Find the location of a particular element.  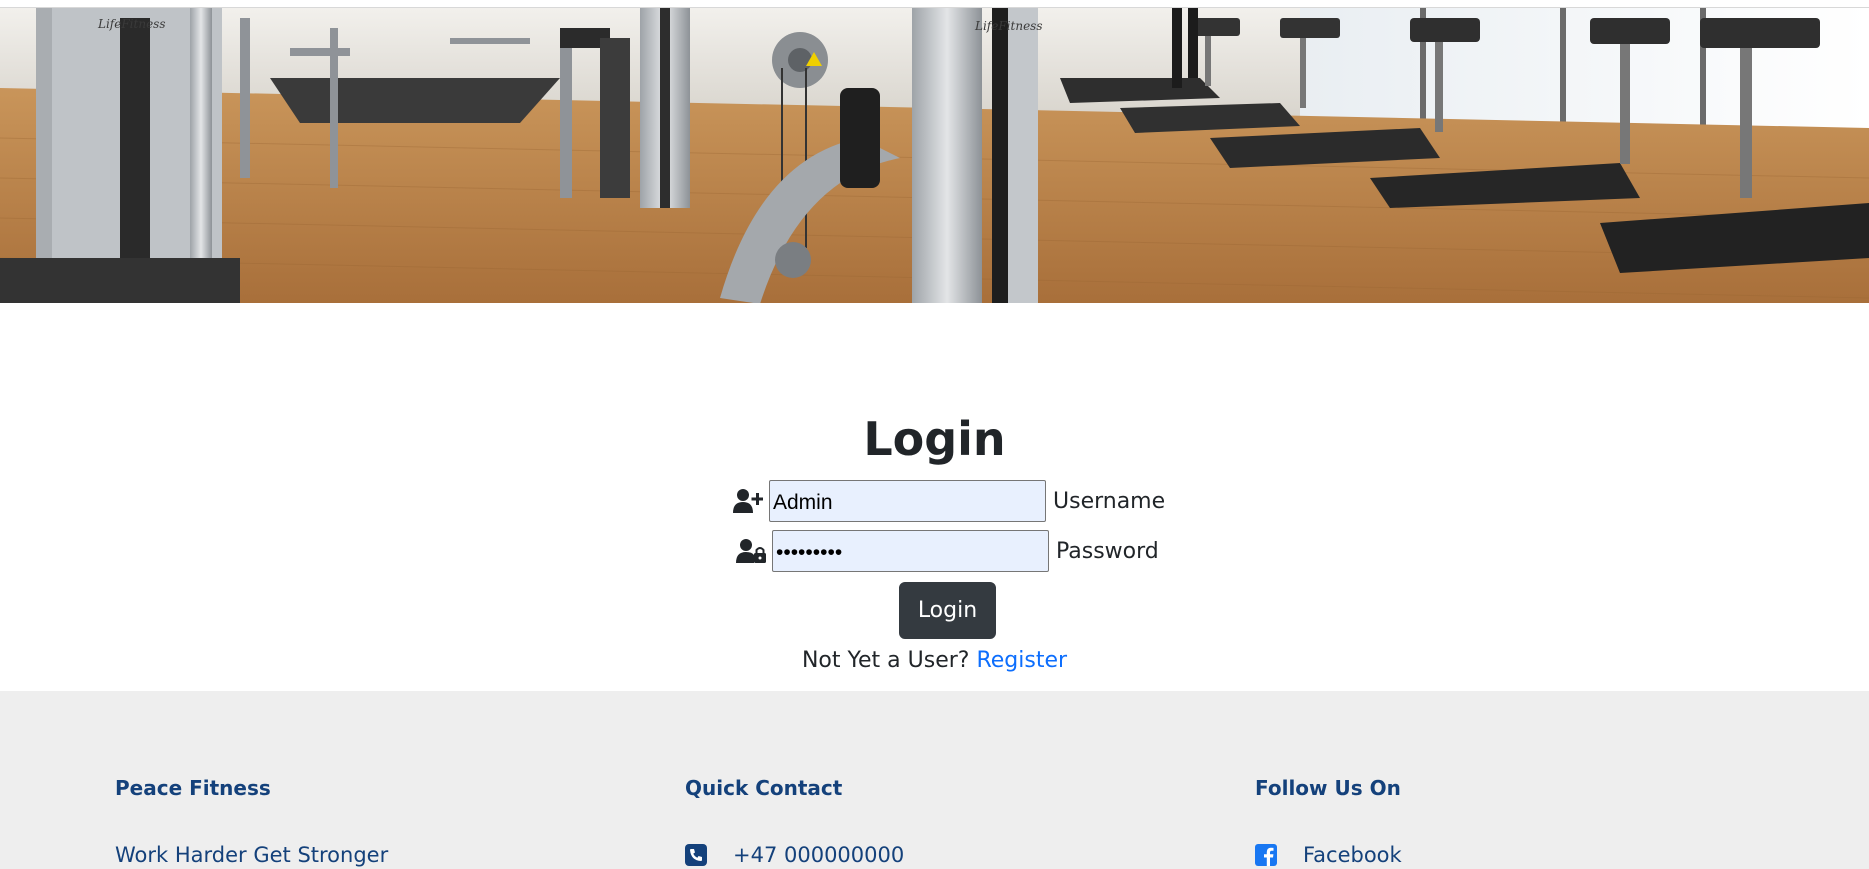

username-input is located at coordinates (907, 501).